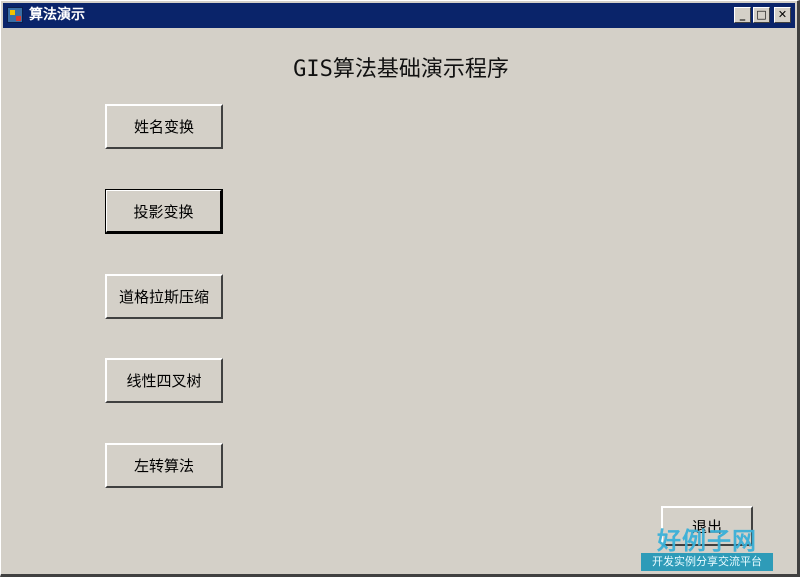 The image size is (800, 577). Describe the element at coordinates (742, 15) in the screenshot. I see `minimize-button: _` at that location.